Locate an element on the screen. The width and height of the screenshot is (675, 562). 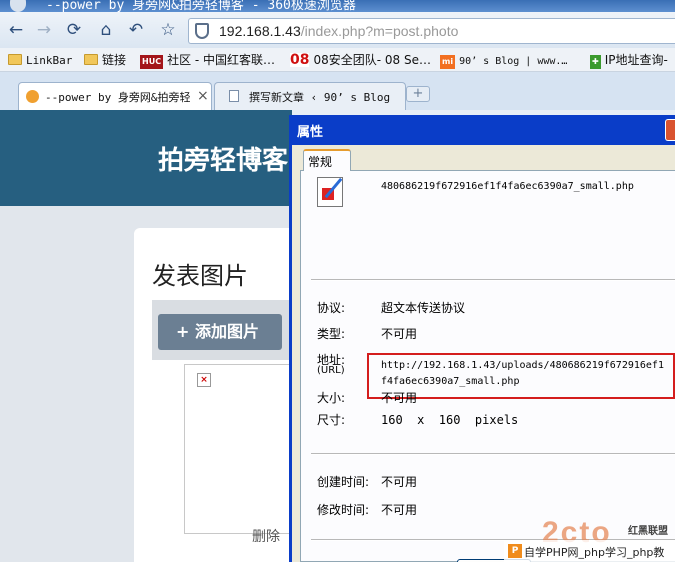
protocol-label: 协议: is located at coordinates (331, 308).